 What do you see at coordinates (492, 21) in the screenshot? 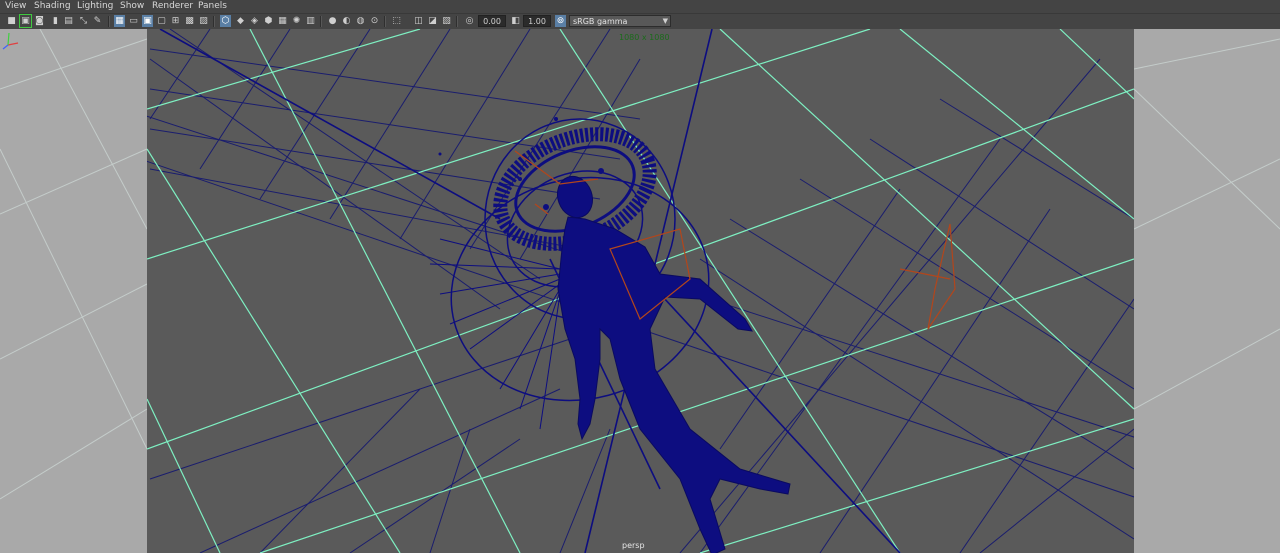
I see `exposure-field: 0.00` at bounding box center [492, 21].